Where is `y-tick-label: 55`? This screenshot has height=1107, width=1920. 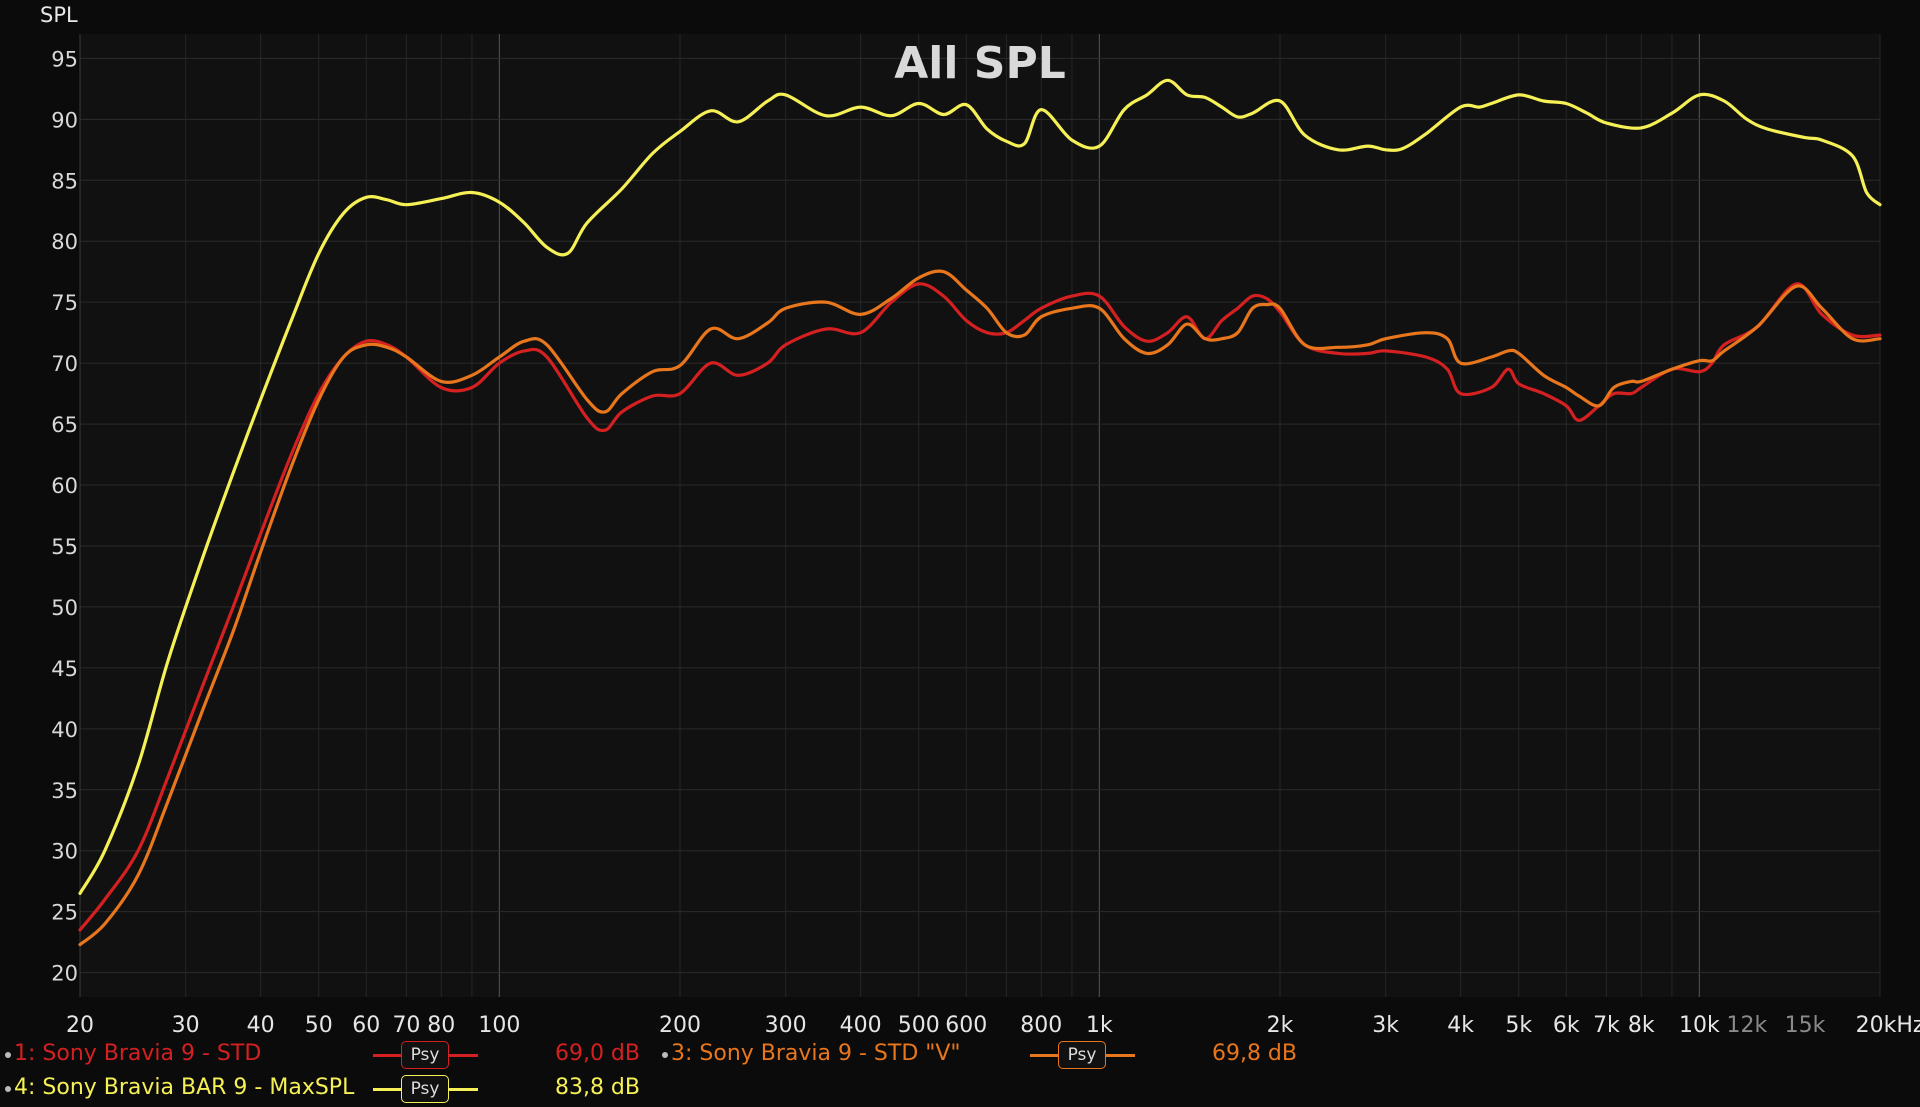
y-tick-label: 55 is located at coordinates (64, 547).